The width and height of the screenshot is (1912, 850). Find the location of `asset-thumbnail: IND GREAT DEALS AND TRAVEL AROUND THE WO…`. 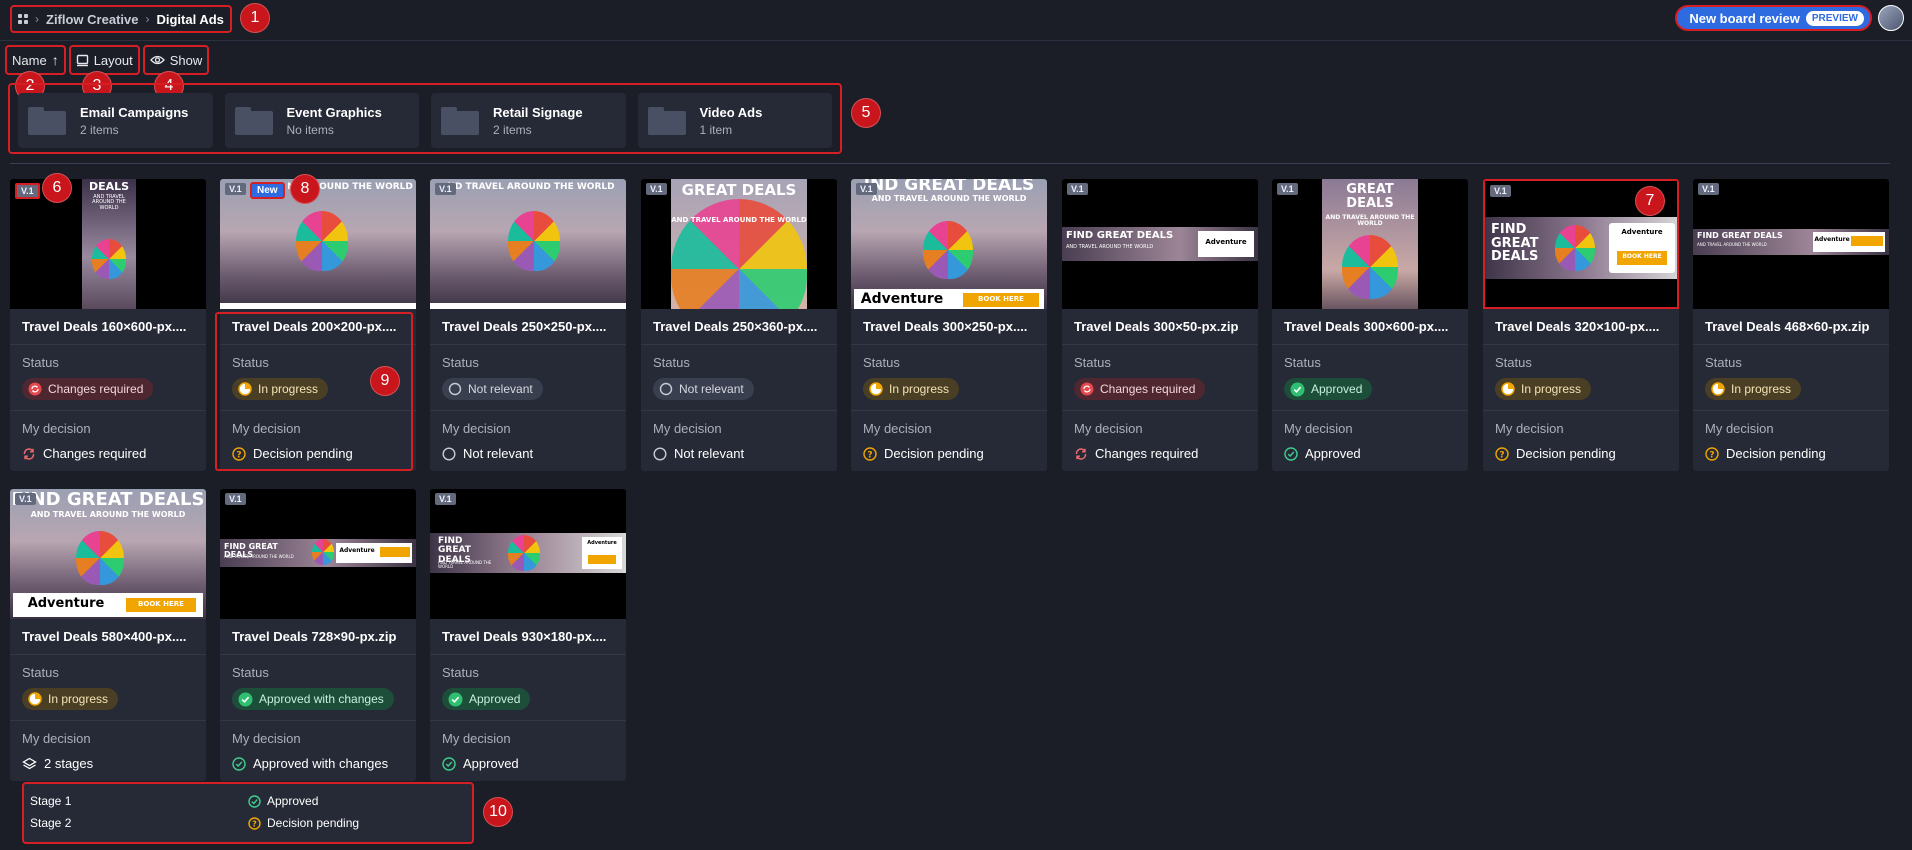

asset-thumbnail: IND GREAT DEALS AND TRAVEL AROUND THE WO… is located at coordinates (949, 244).